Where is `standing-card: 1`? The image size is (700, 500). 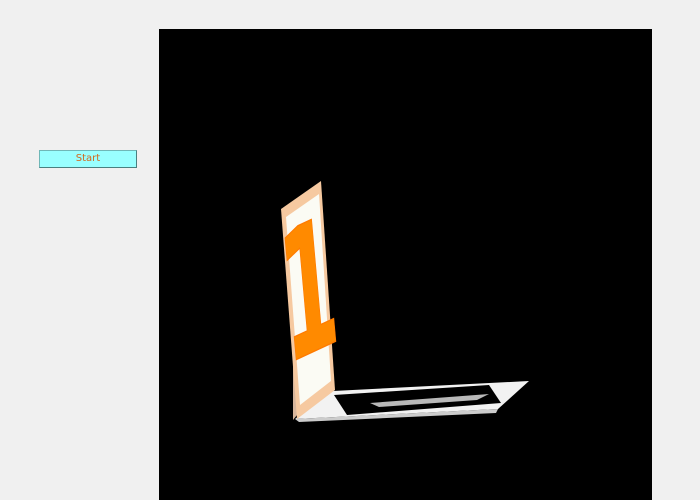 standing-card: 1 is located at coordinates (308, 297).